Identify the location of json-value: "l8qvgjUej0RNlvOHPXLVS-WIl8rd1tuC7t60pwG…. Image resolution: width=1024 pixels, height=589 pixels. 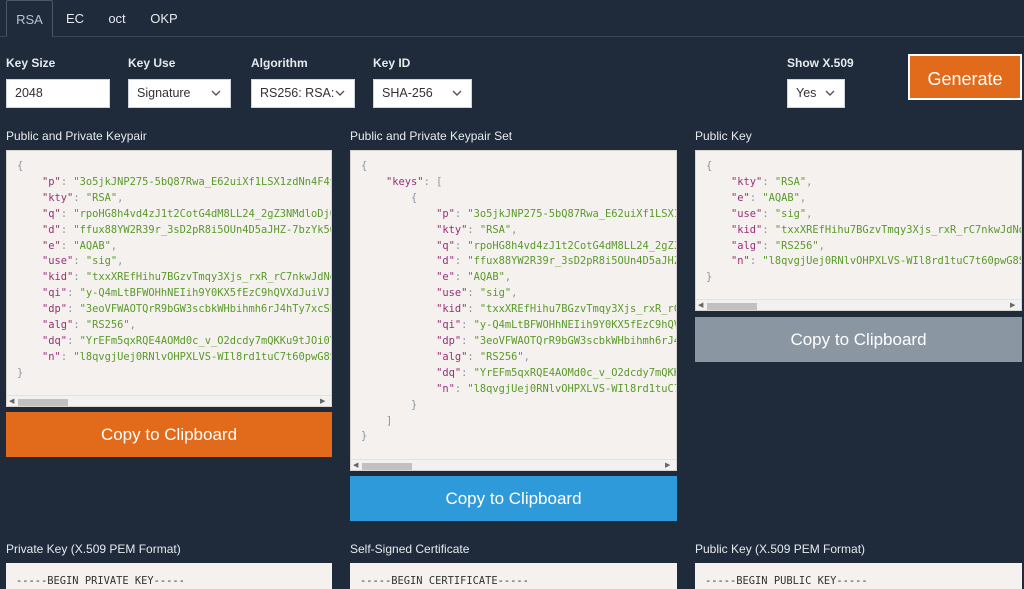
(892, 261).